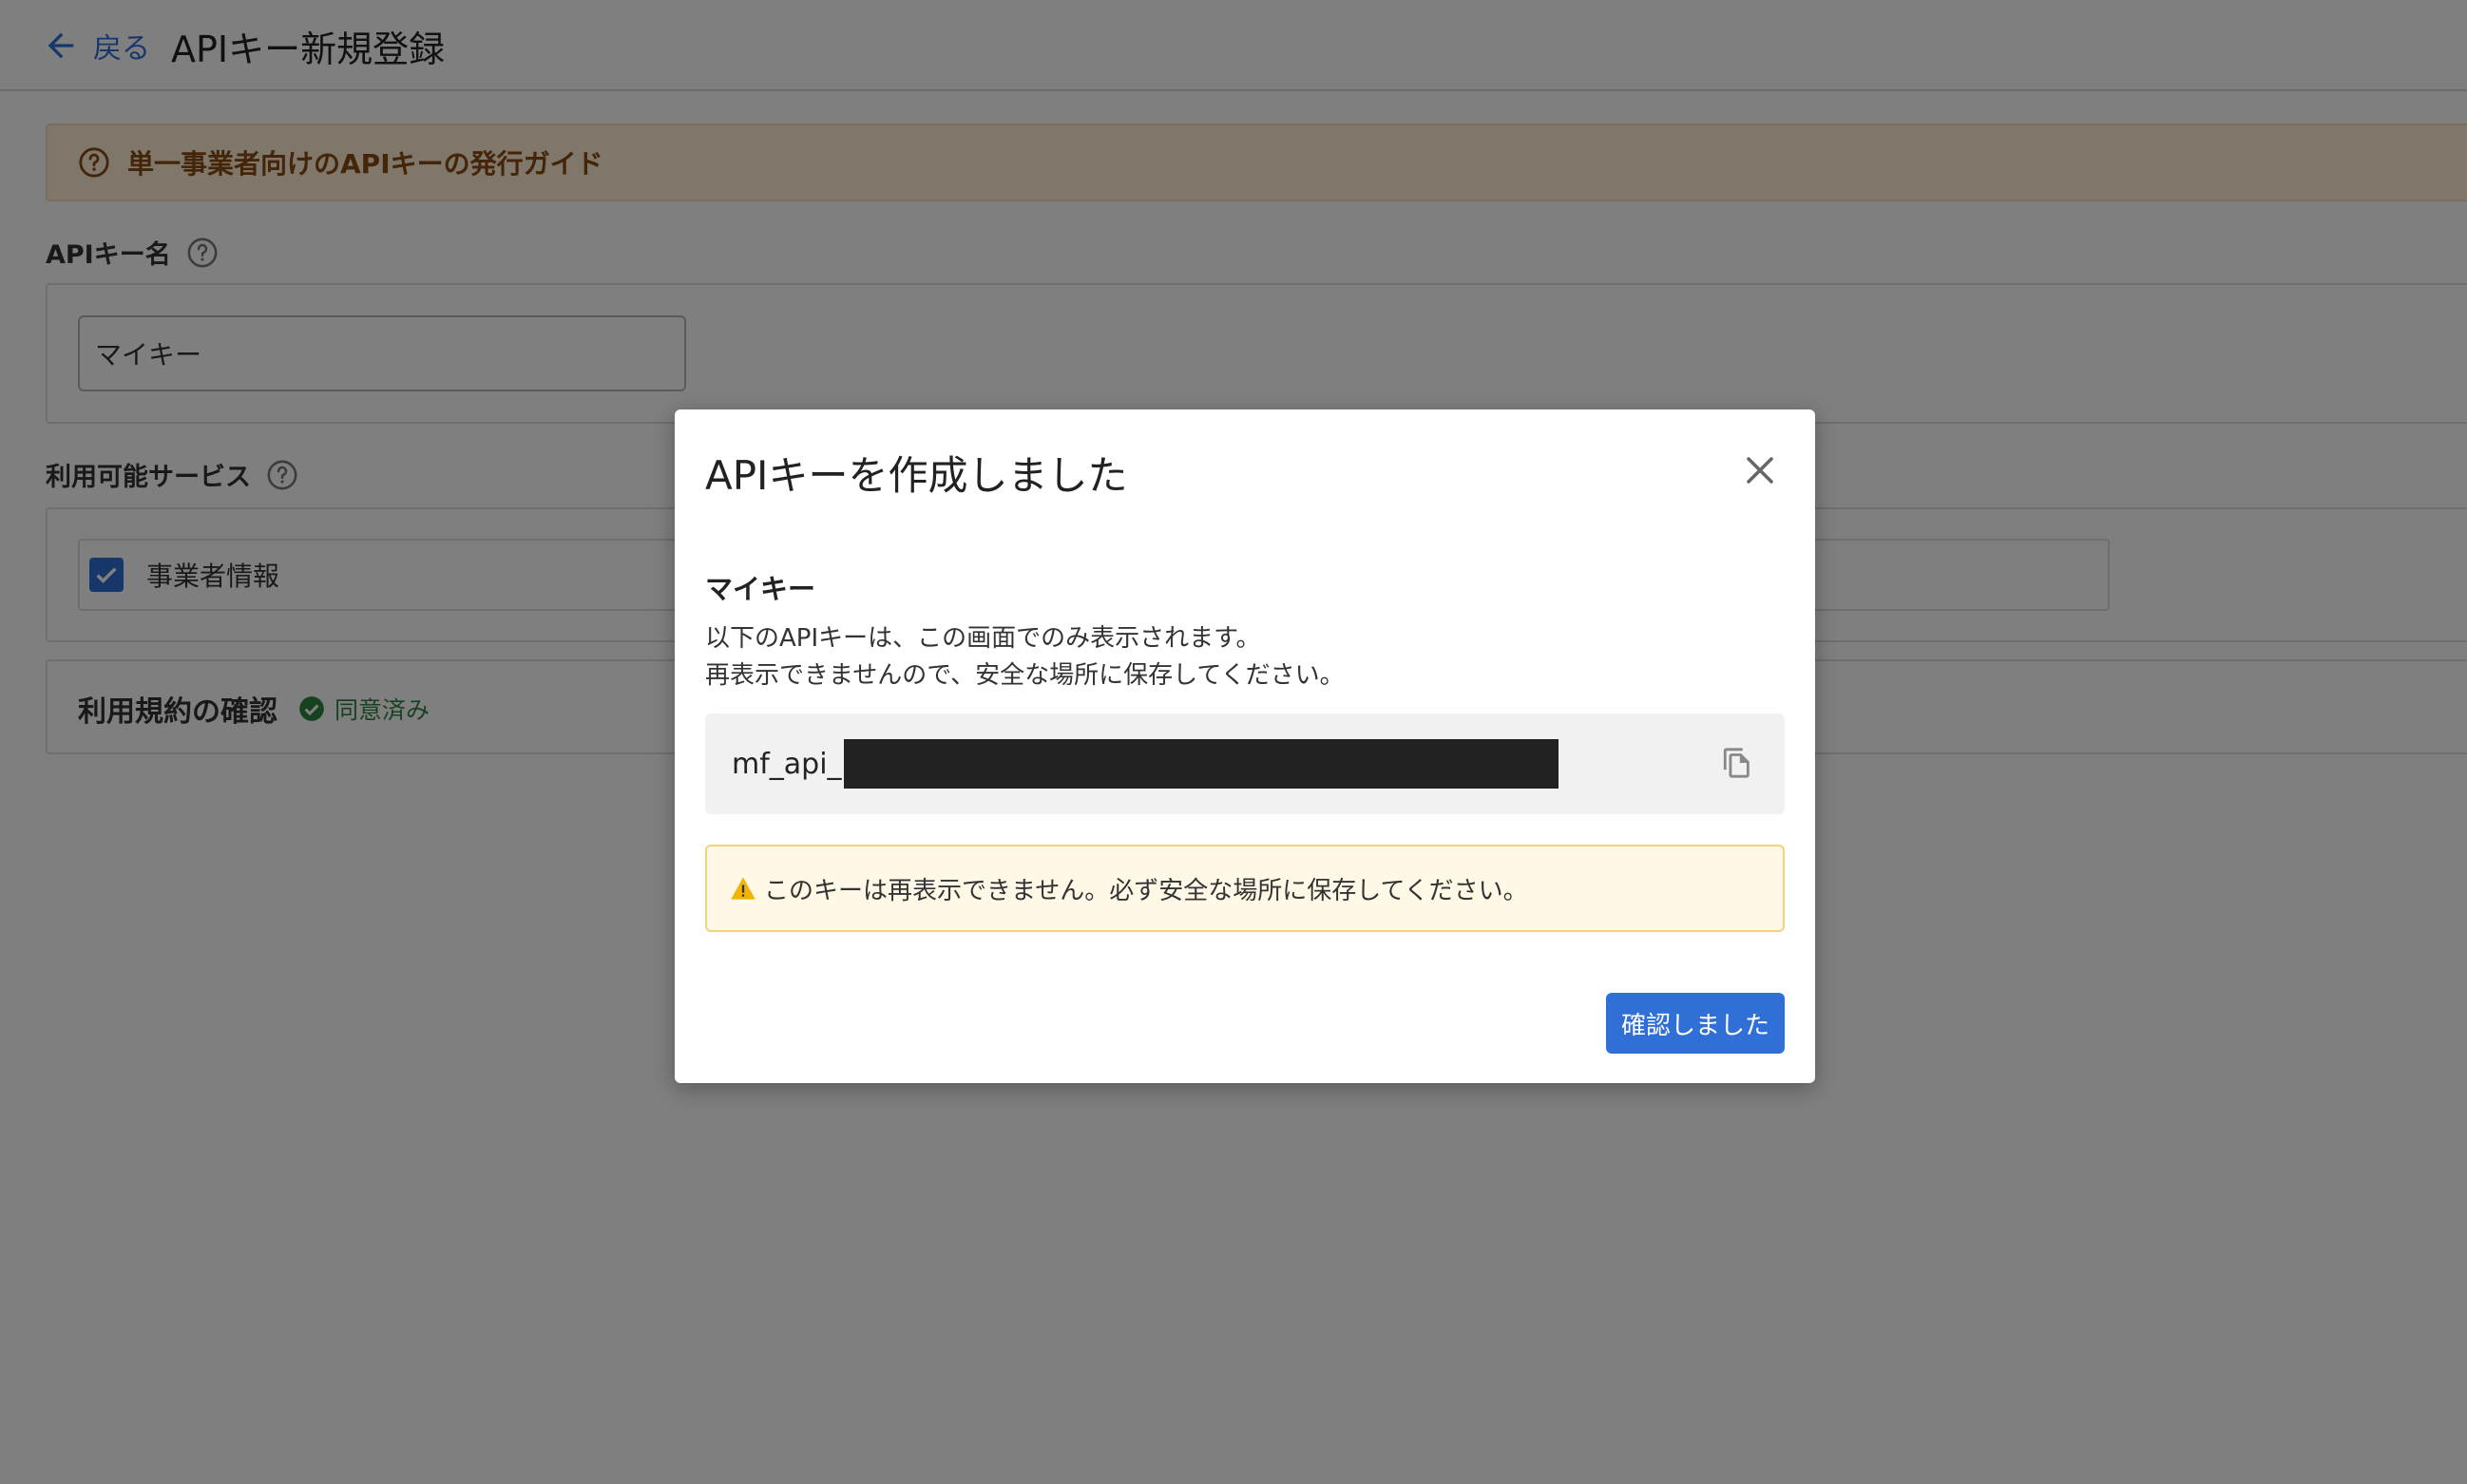  Describe the element at coordinates (743, 888) in the screenshot. I see `warning-icon` at that location.